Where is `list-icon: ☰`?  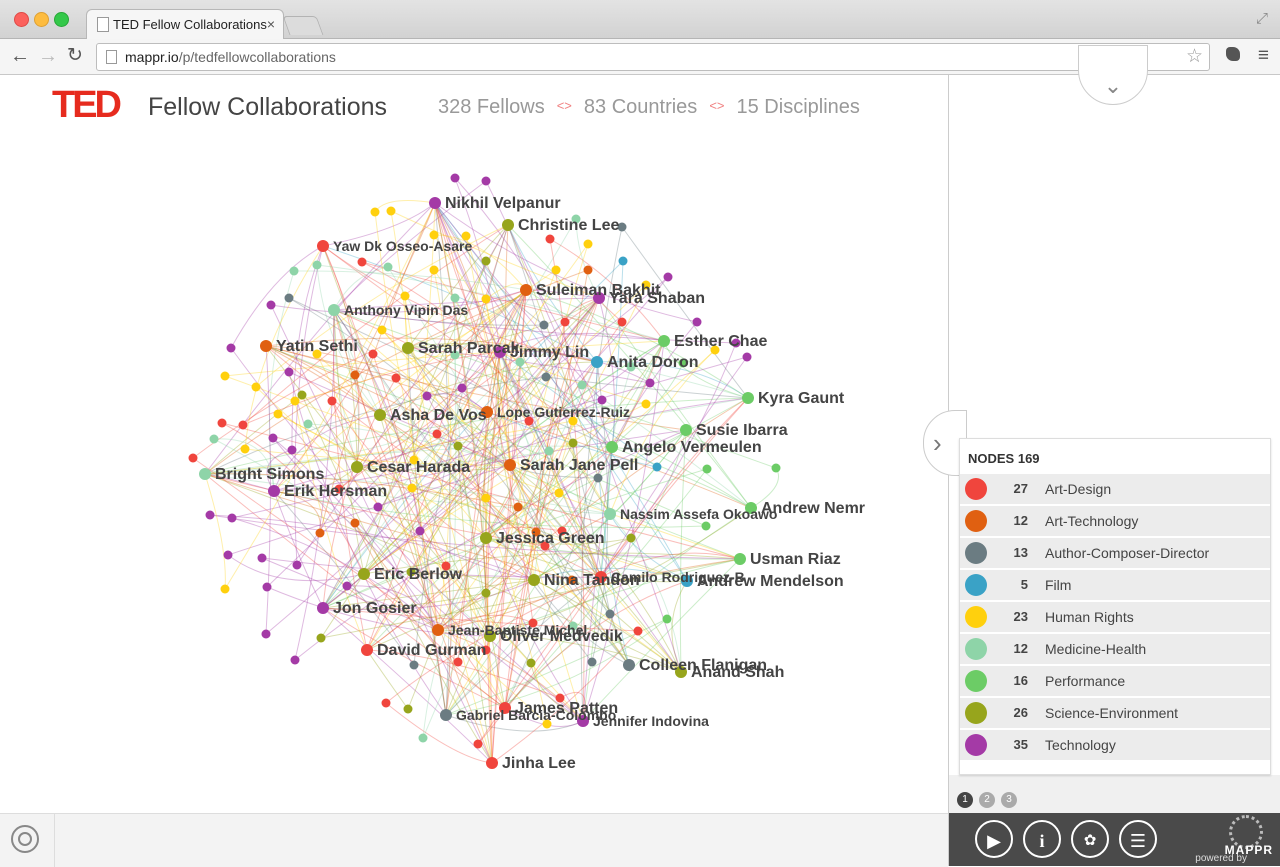
list-icon: ☰ is located at coordinates (1138, 839).